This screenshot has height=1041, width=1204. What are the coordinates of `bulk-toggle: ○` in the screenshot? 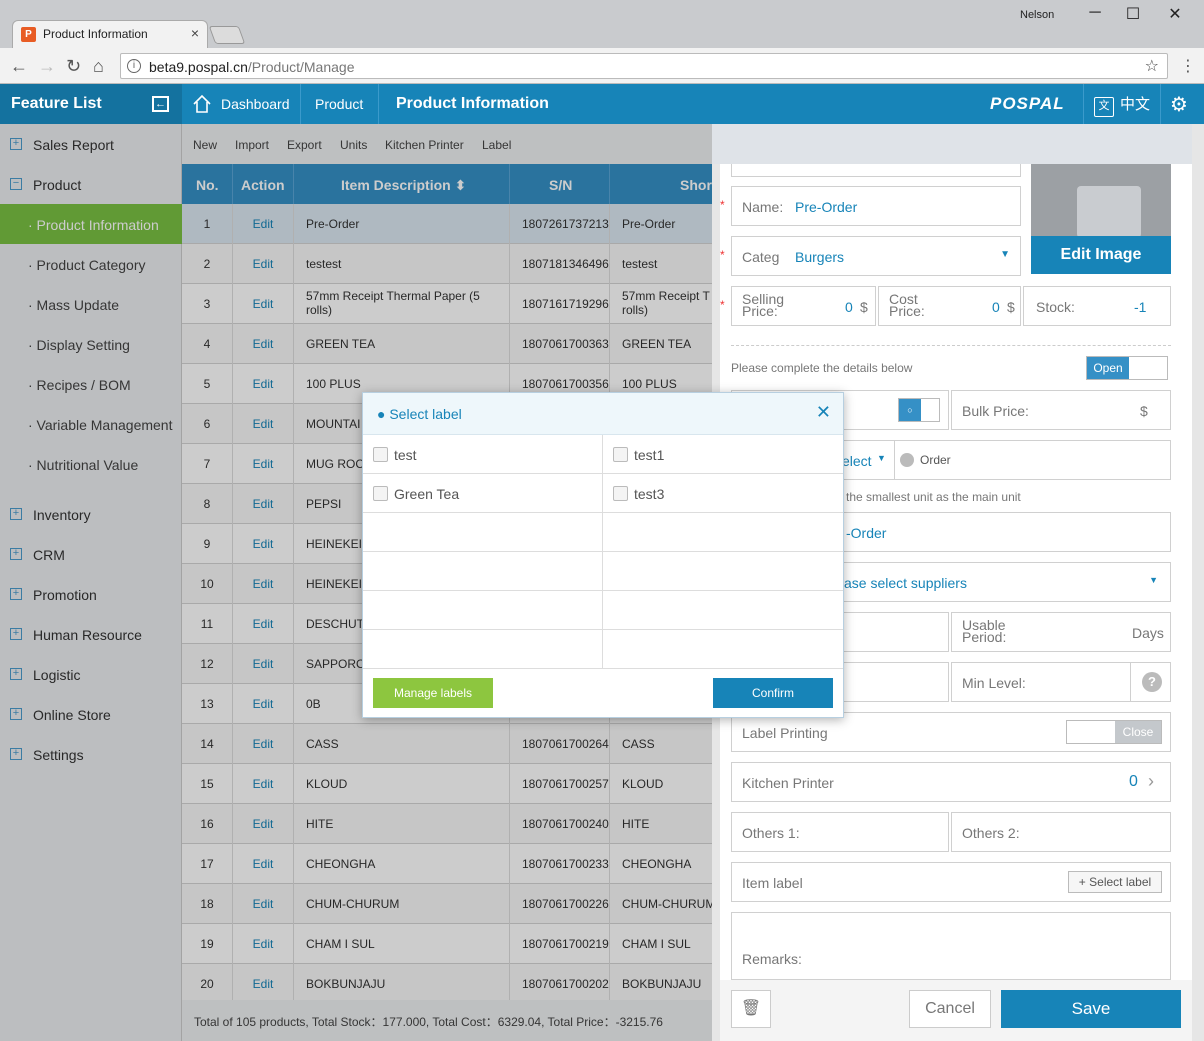 It's located at (919, 410).